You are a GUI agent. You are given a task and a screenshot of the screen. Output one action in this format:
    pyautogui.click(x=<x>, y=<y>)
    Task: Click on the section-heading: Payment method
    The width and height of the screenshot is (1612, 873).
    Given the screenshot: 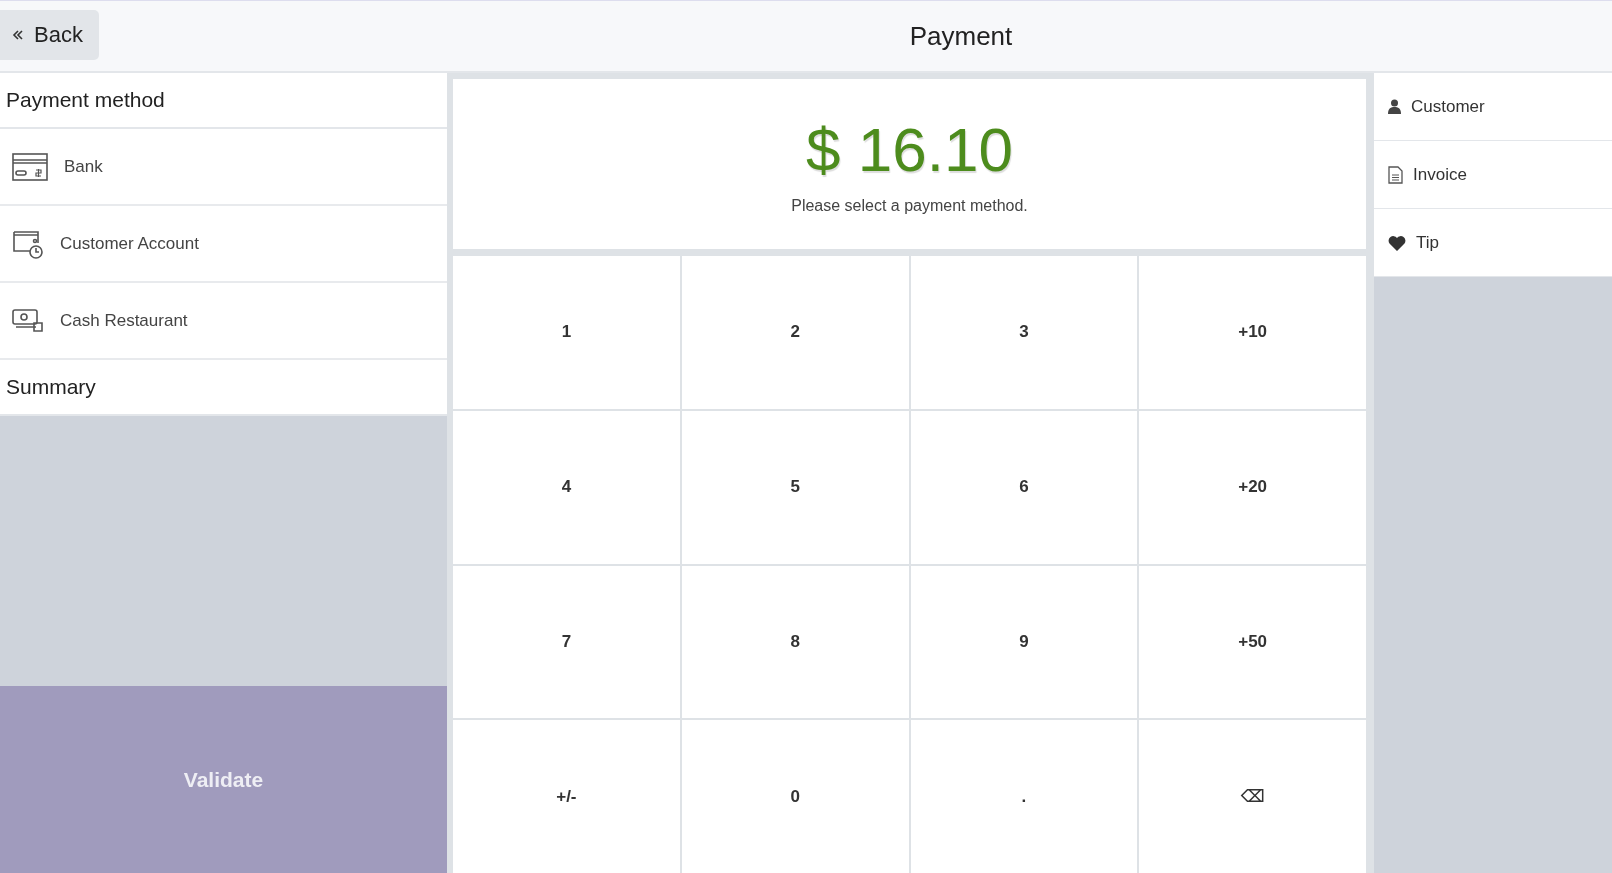 What is the action you would take?
    pyautogui.click(x=223, y=101)
    